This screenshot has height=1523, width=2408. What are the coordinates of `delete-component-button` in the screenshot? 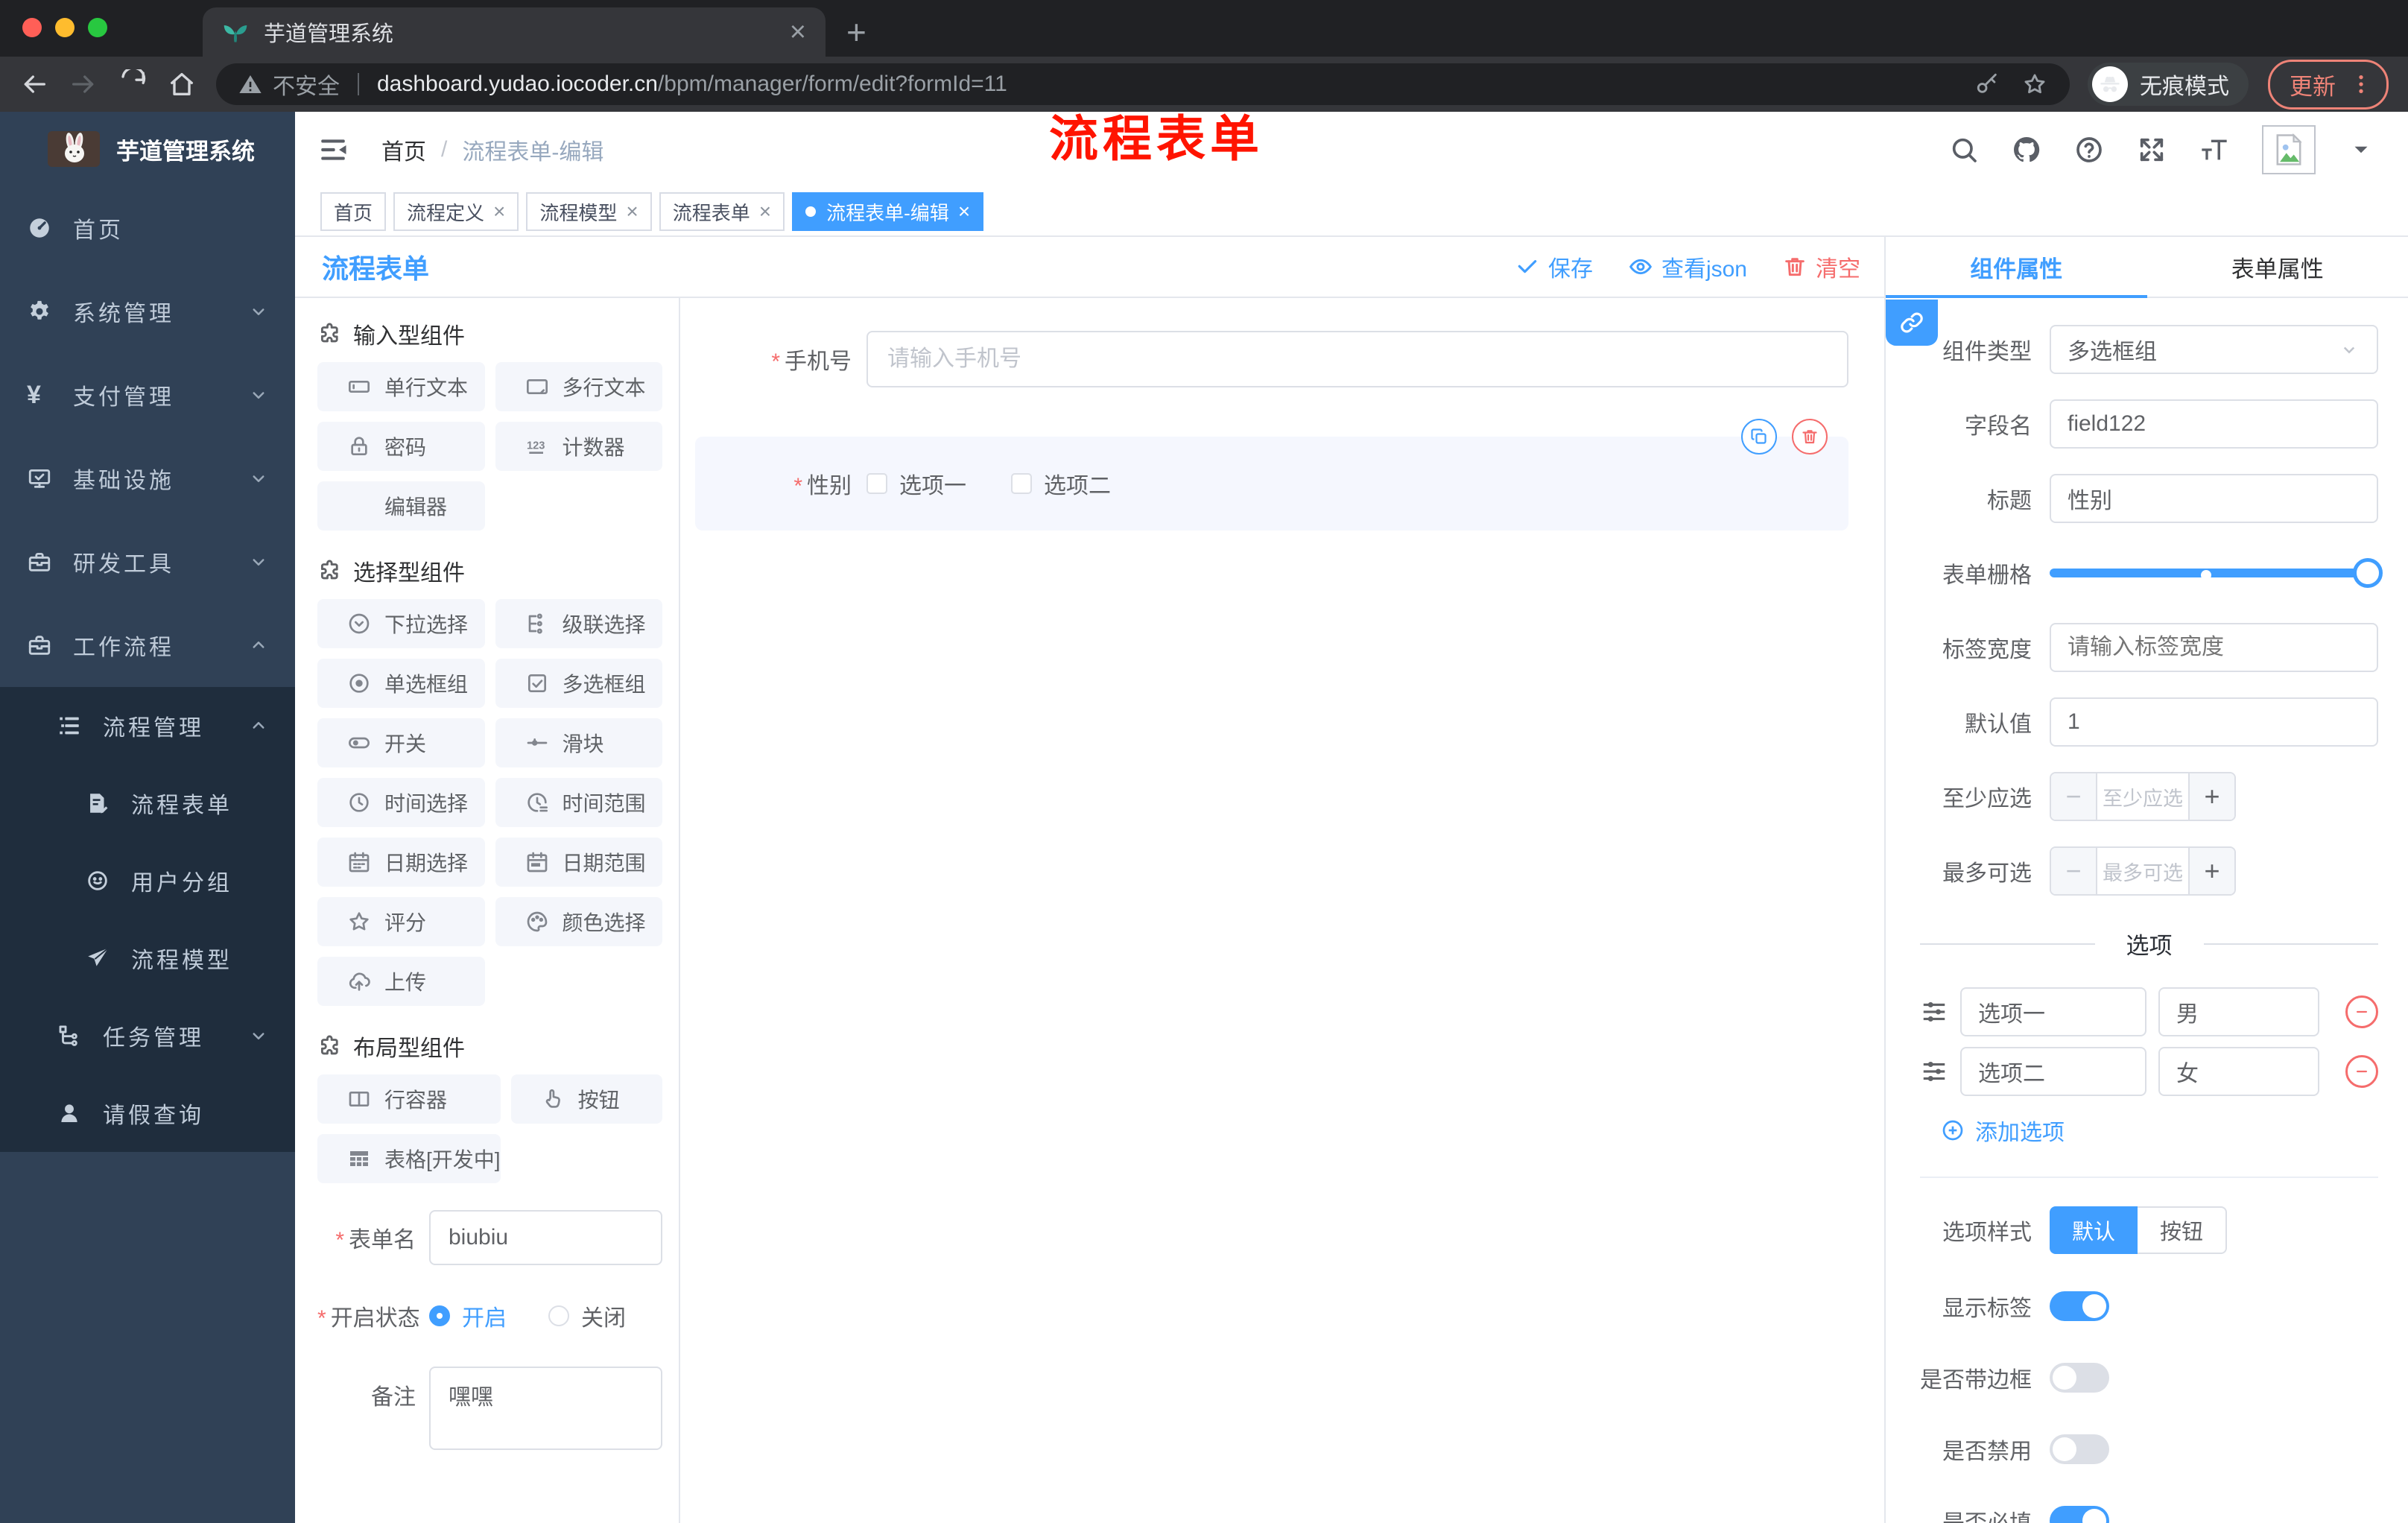 It's located at (1810, 437).